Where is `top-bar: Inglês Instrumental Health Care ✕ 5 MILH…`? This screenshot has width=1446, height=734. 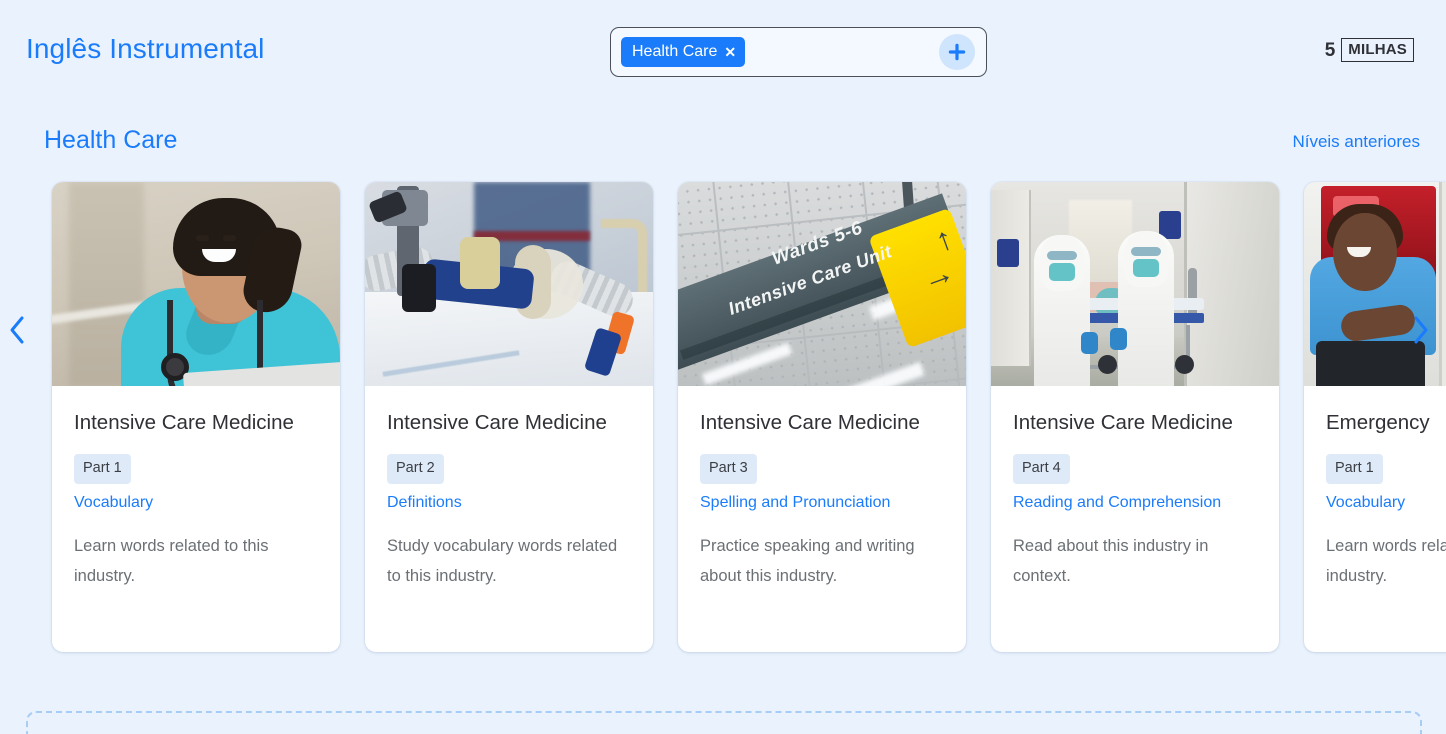
top-bar: Inglês Instrumental Health Care ✕ 5 MILH… is located at coordinates (723, 53).